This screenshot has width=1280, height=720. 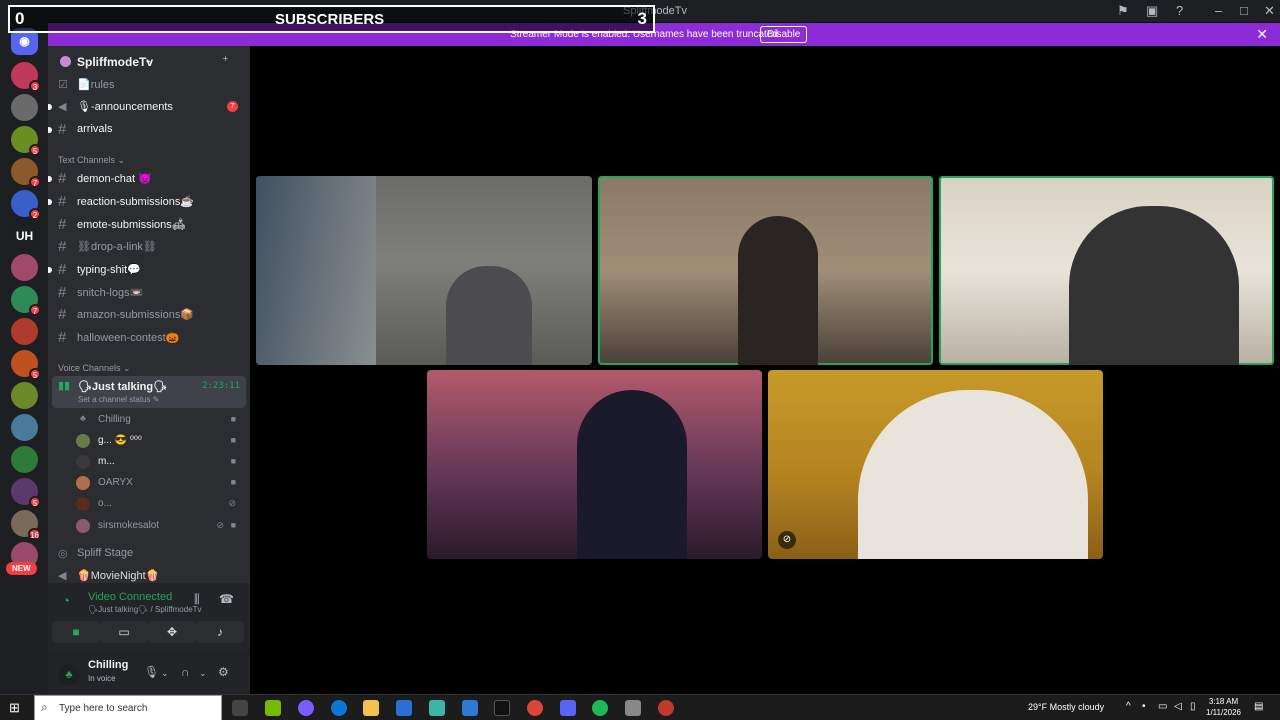 I want to click on disable-button: Disable, so click(x=784, y=34).